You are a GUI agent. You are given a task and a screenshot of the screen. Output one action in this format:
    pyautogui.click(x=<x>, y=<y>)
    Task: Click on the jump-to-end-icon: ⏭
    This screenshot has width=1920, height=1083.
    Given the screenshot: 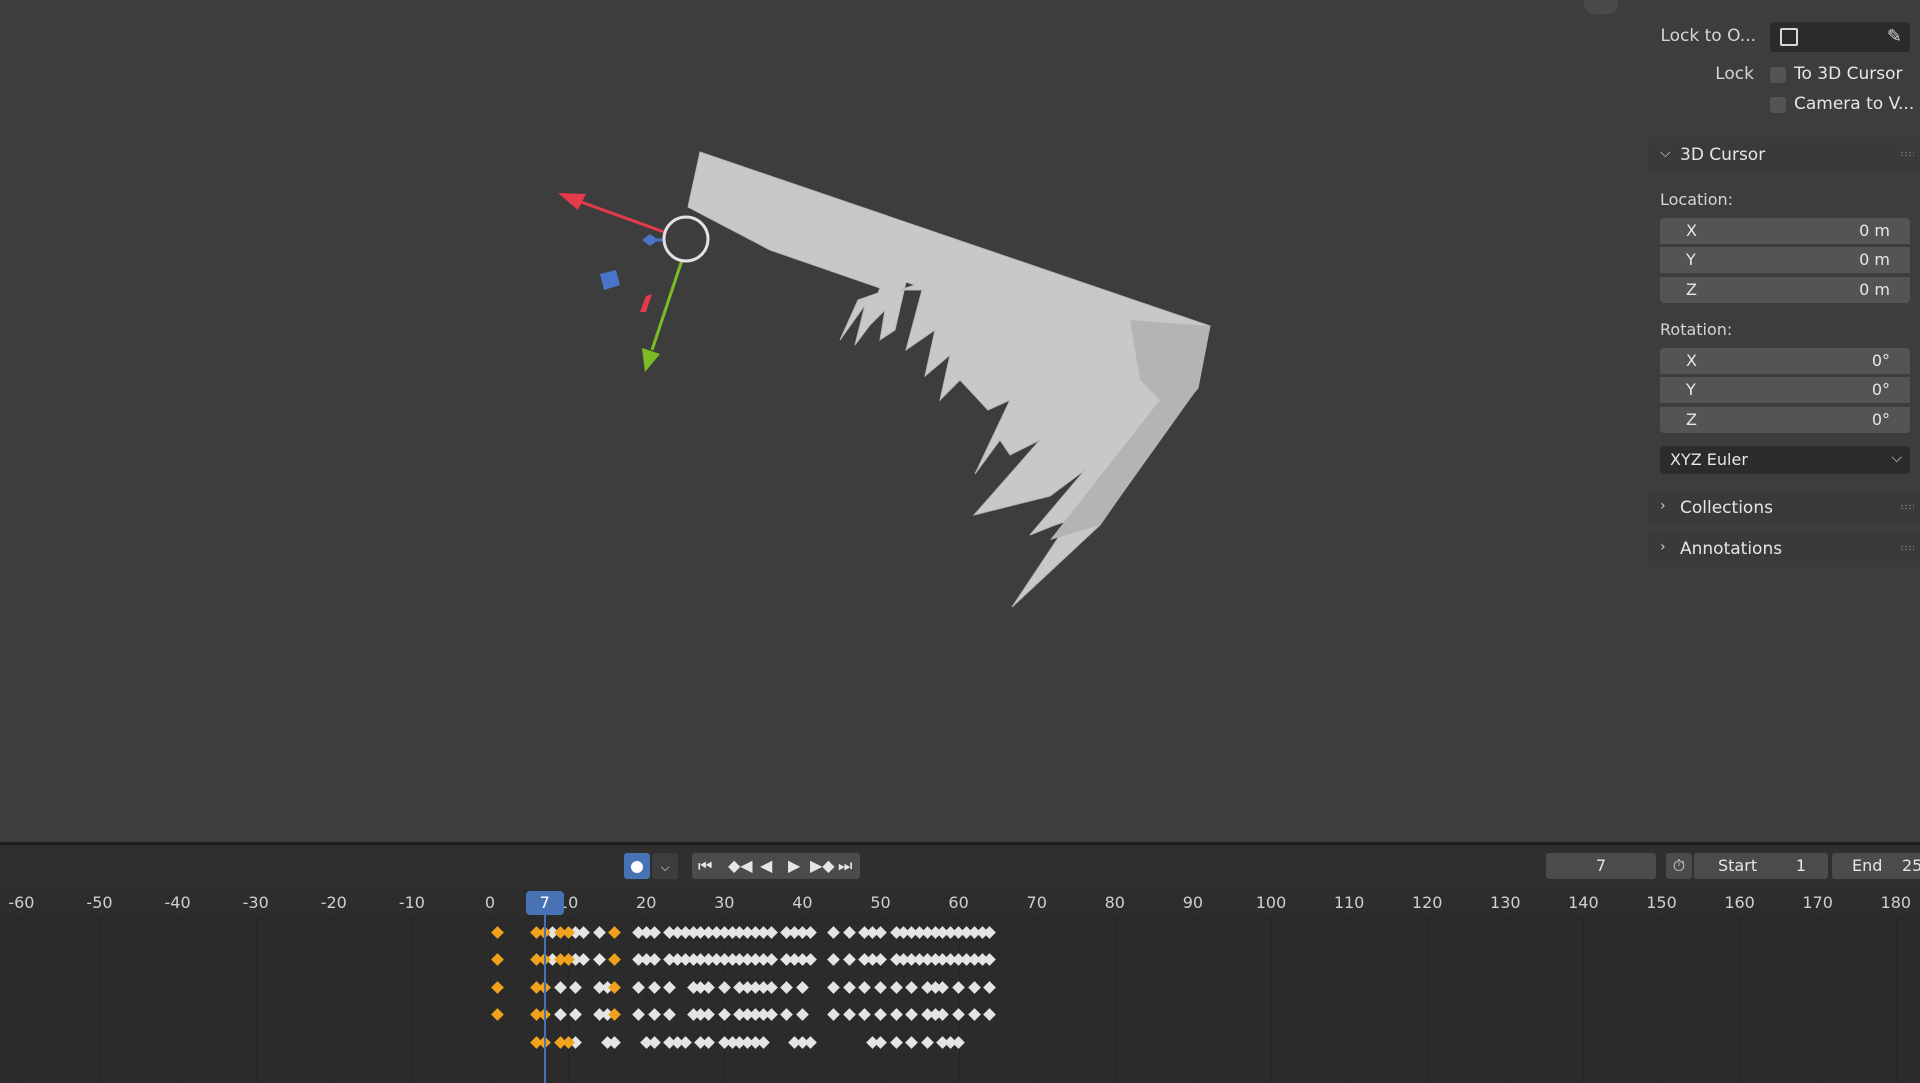 What is the action you would take?
    pyautogui.click(x=845, y=866)
    